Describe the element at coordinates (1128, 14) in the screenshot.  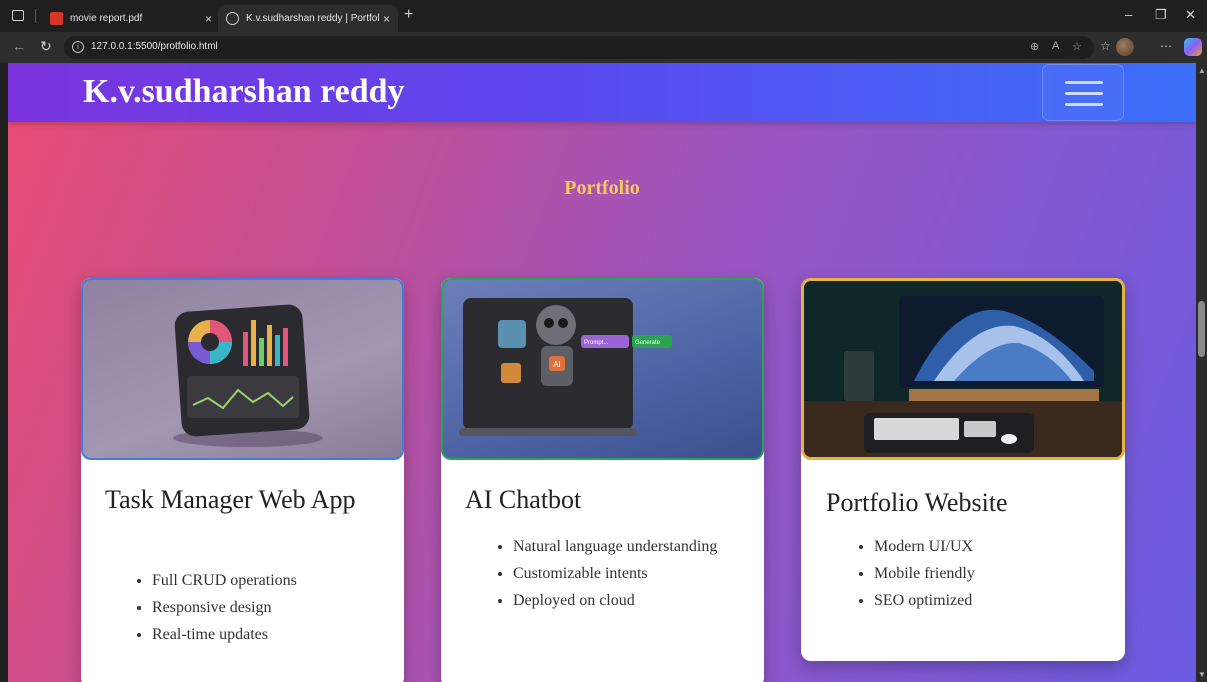
I see `minimize-button: –` at that location.